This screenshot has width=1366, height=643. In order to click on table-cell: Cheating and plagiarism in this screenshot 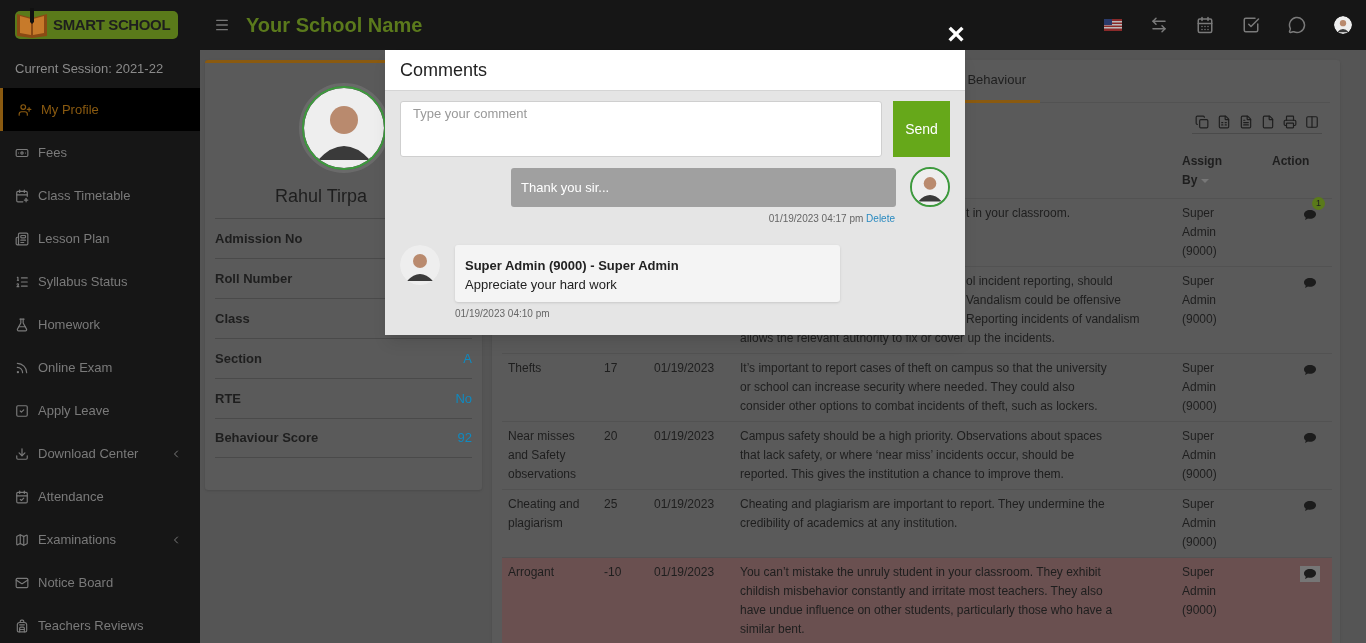, I will do `click(544, 513)`.